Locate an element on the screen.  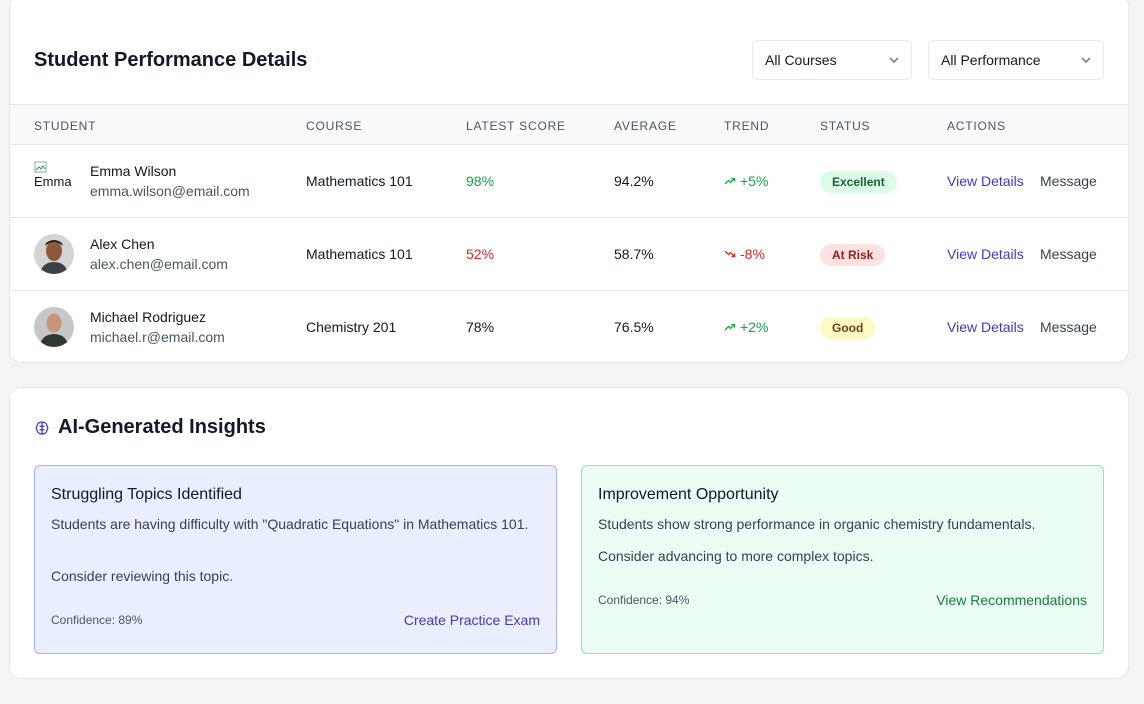
latest-score: 78% is located at coordinates (480, 327).